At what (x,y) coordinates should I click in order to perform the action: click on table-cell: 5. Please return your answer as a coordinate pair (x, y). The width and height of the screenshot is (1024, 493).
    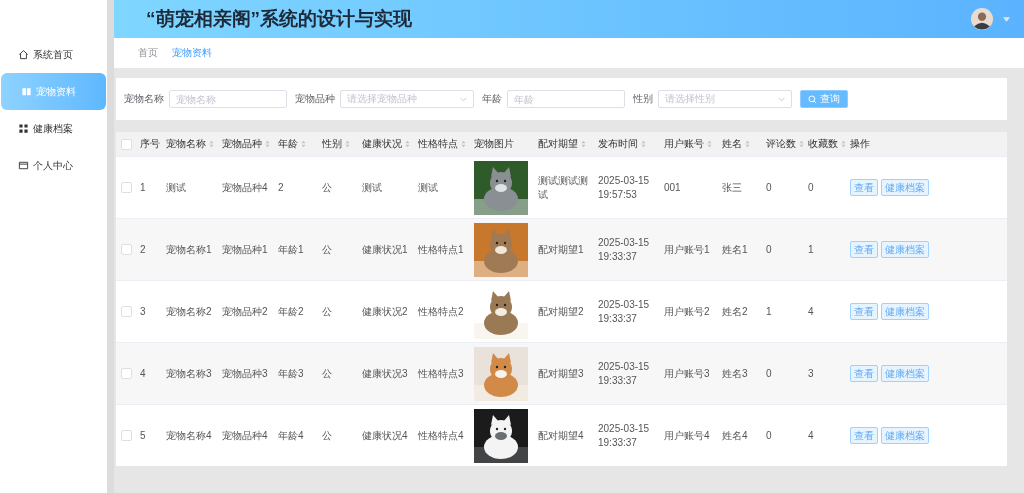
    Looking at the image, I should click on (143, 435).